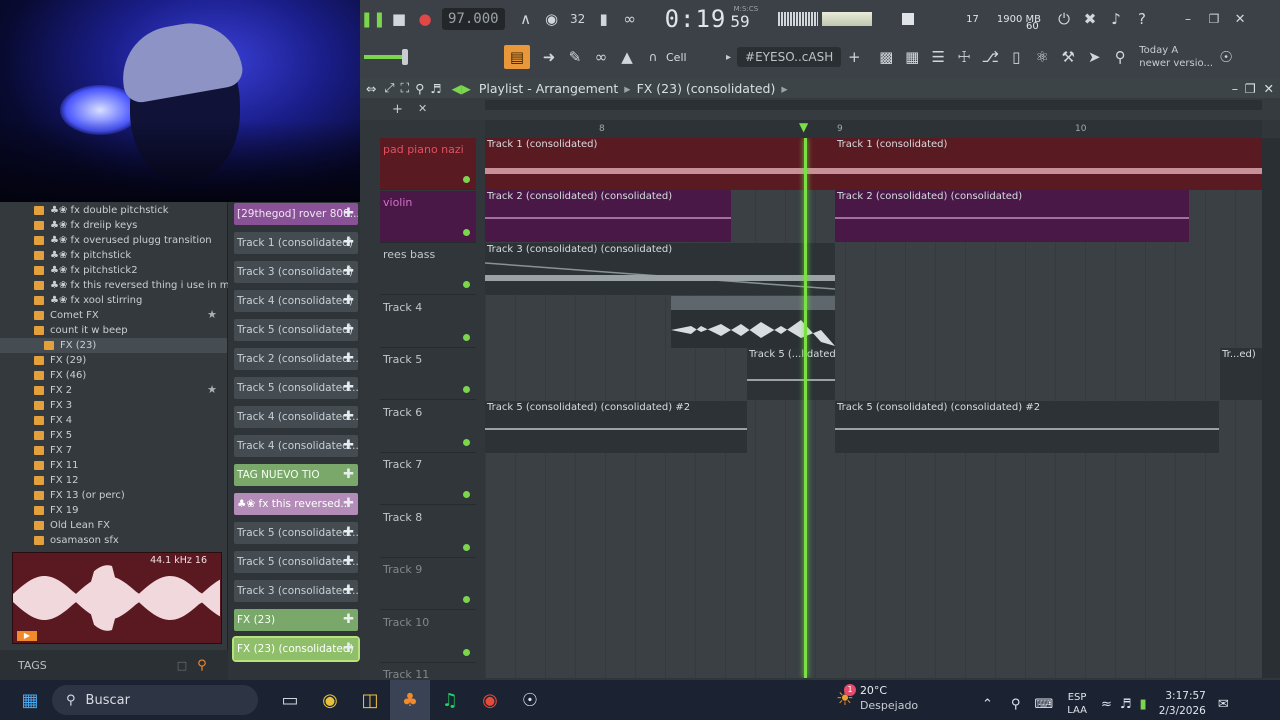  Describe the element at coordinates (1235, 88) in the screenshot. I see `pl-minimize-icon: –` at that location.